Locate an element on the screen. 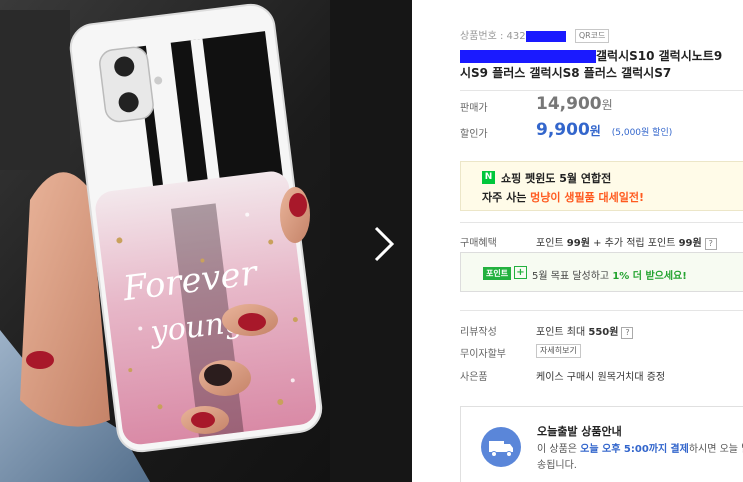  point-promo-text: 5월 목표 달성하고 1% 더 받으세요! is located at coordinates (609, 274).